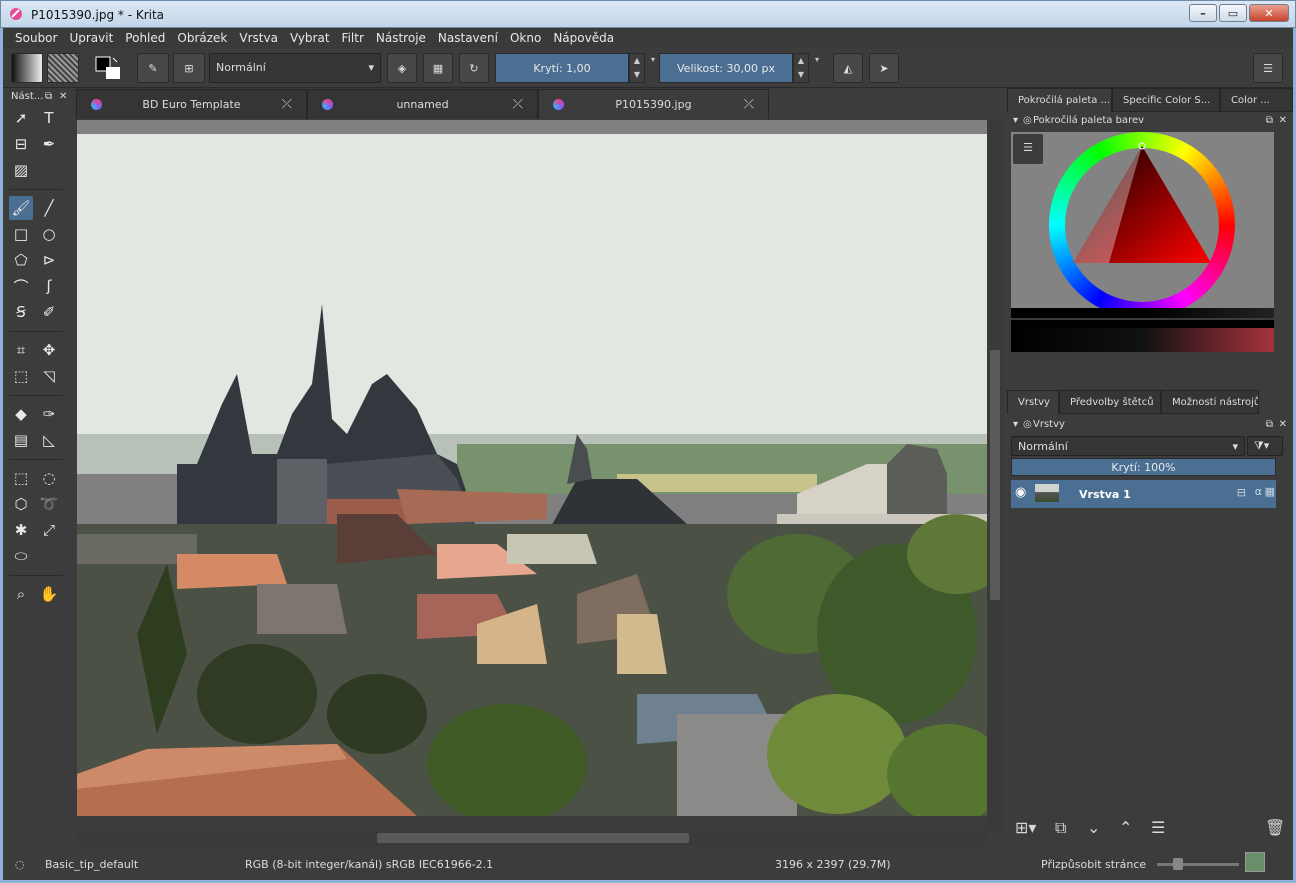  Describe the element at coordinates (1125, 827) in the screenshot. I see `move-layer-up-icon: ⌃` at that location.